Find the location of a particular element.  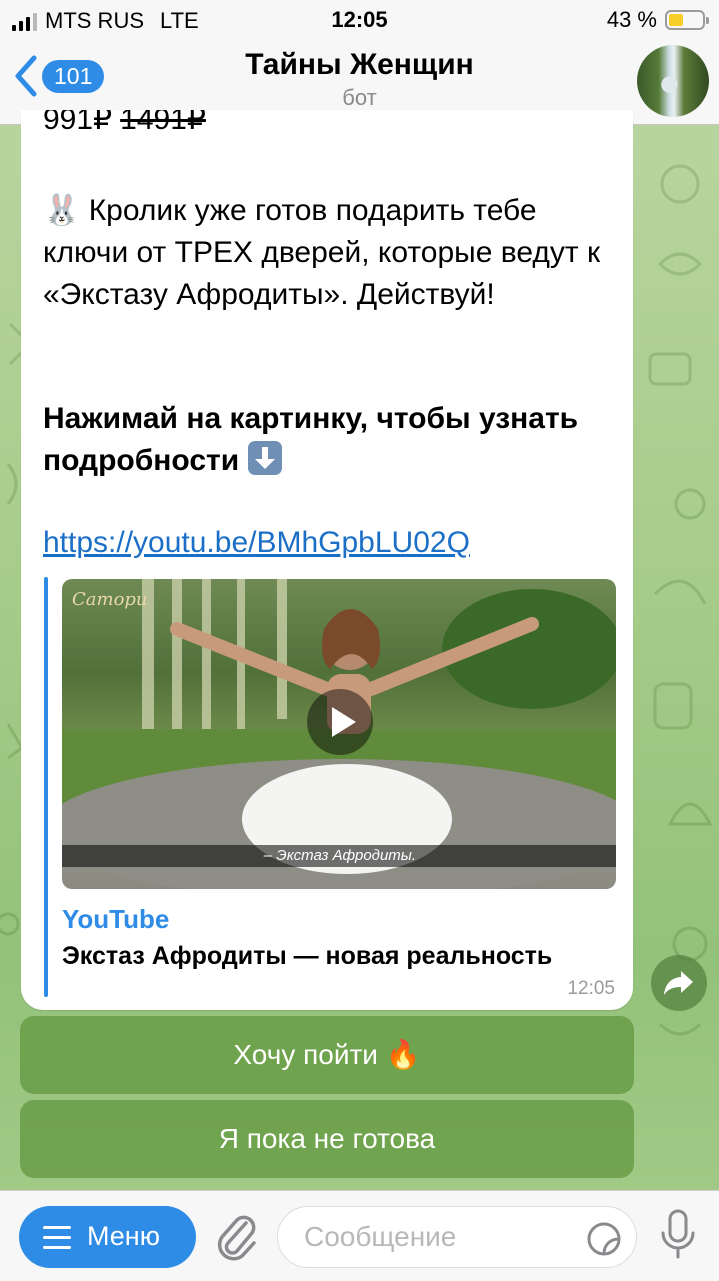

chat-title: Тайны Женщин is located at coordinates (359, 65).